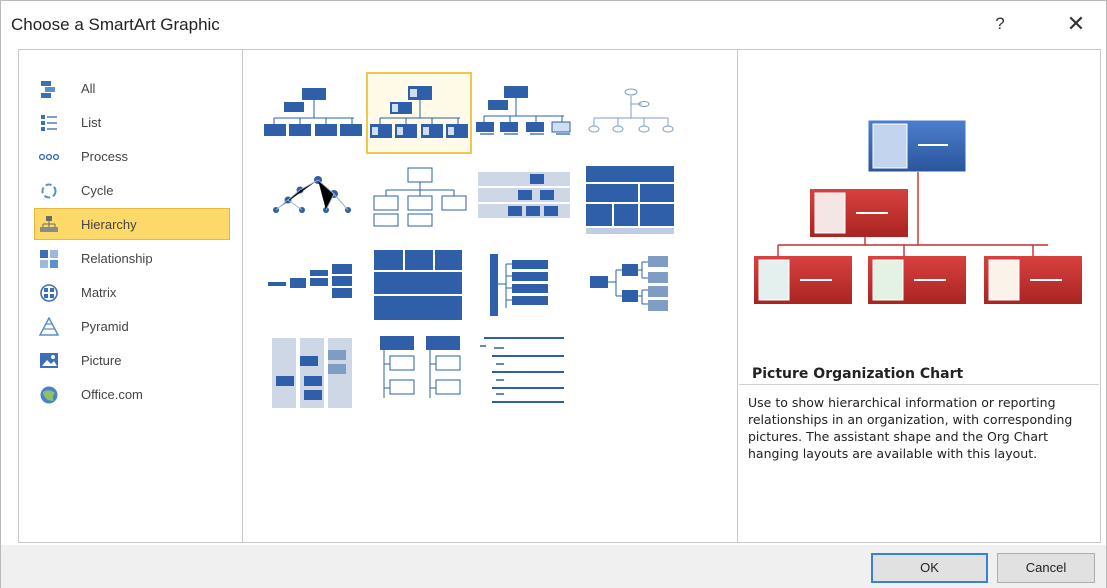  What do you see at coordinates (105, 326) in the screenshot?
I see `category-label: Pyramid` at bounding box center [105, 326].